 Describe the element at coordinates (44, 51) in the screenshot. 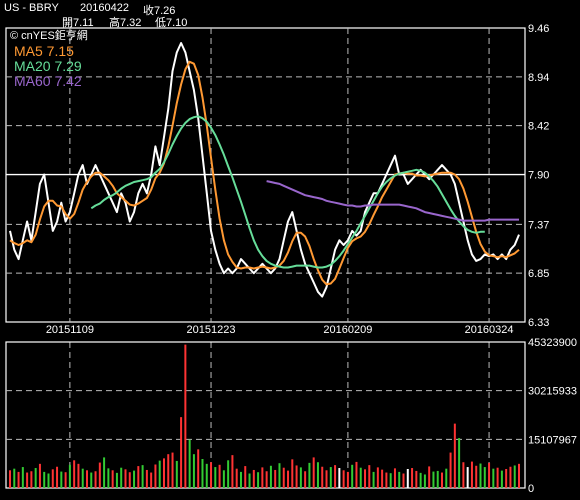

I see `legend-ma5: MA5 7.15` at that location.